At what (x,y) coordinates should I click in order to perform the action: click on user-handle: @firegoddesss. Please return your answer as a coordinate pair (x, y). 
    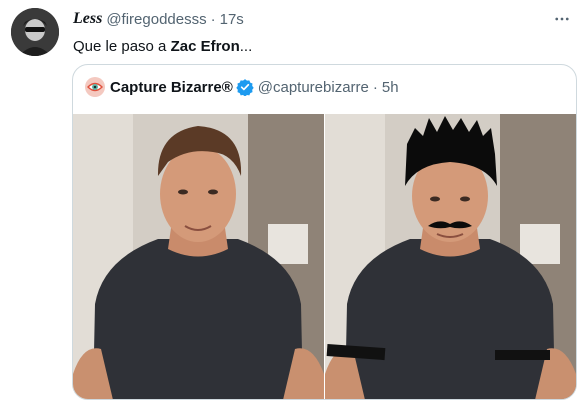
    Looking at the image, I should click on (156, 19).